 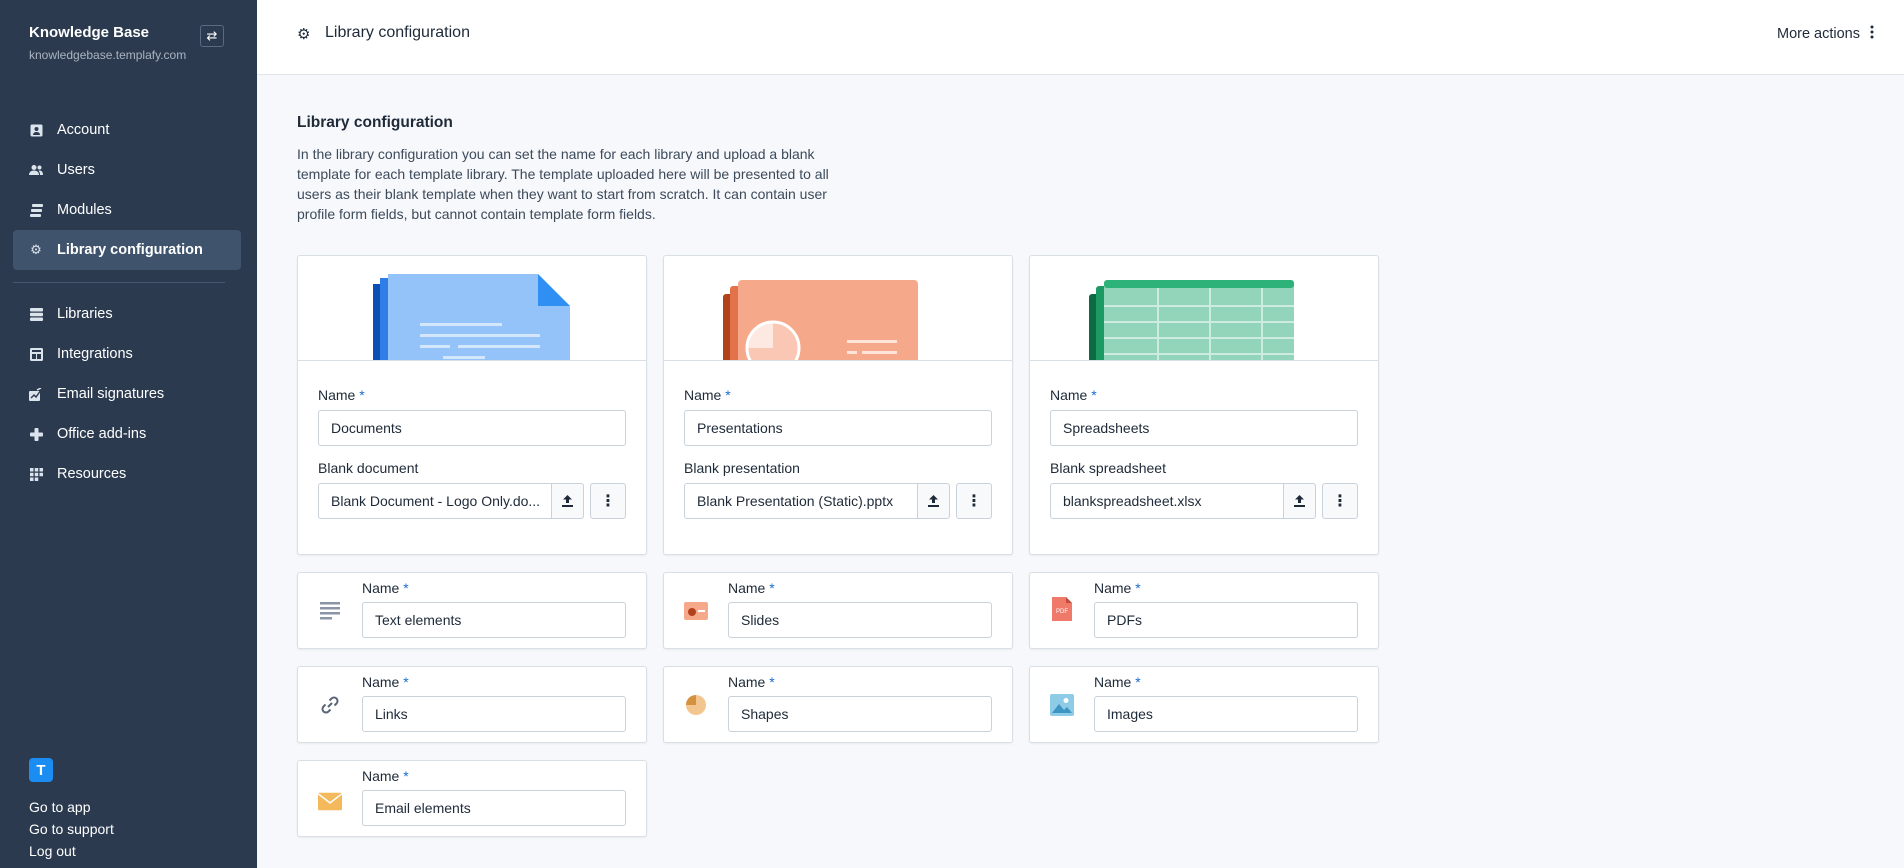 I want to click on blank-presentation-file-row: Blank Presentation (Static).pptx ⋮, so click(x=838, y=501).